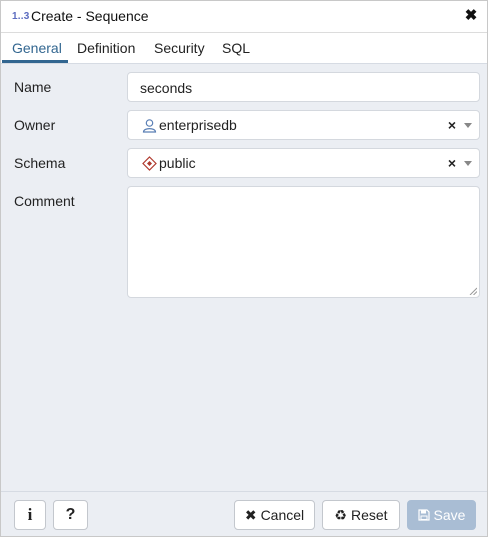  I want to click on info-button: i, so click(30, 515).